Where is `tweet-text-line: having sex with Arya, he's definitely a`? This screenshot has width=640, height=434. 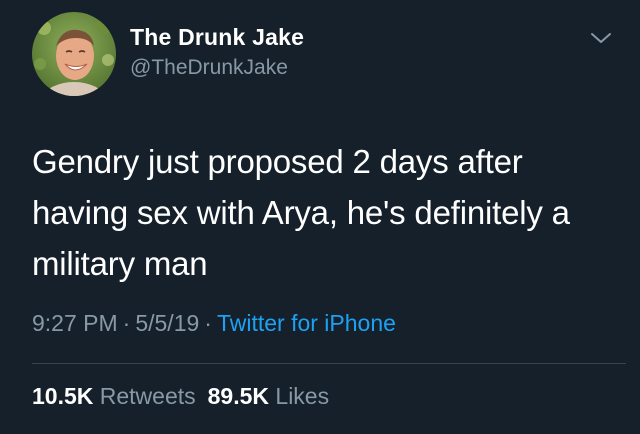 tweet-text-line: having sex with Arya, he's definitely a is located at coordinates (301, 212).